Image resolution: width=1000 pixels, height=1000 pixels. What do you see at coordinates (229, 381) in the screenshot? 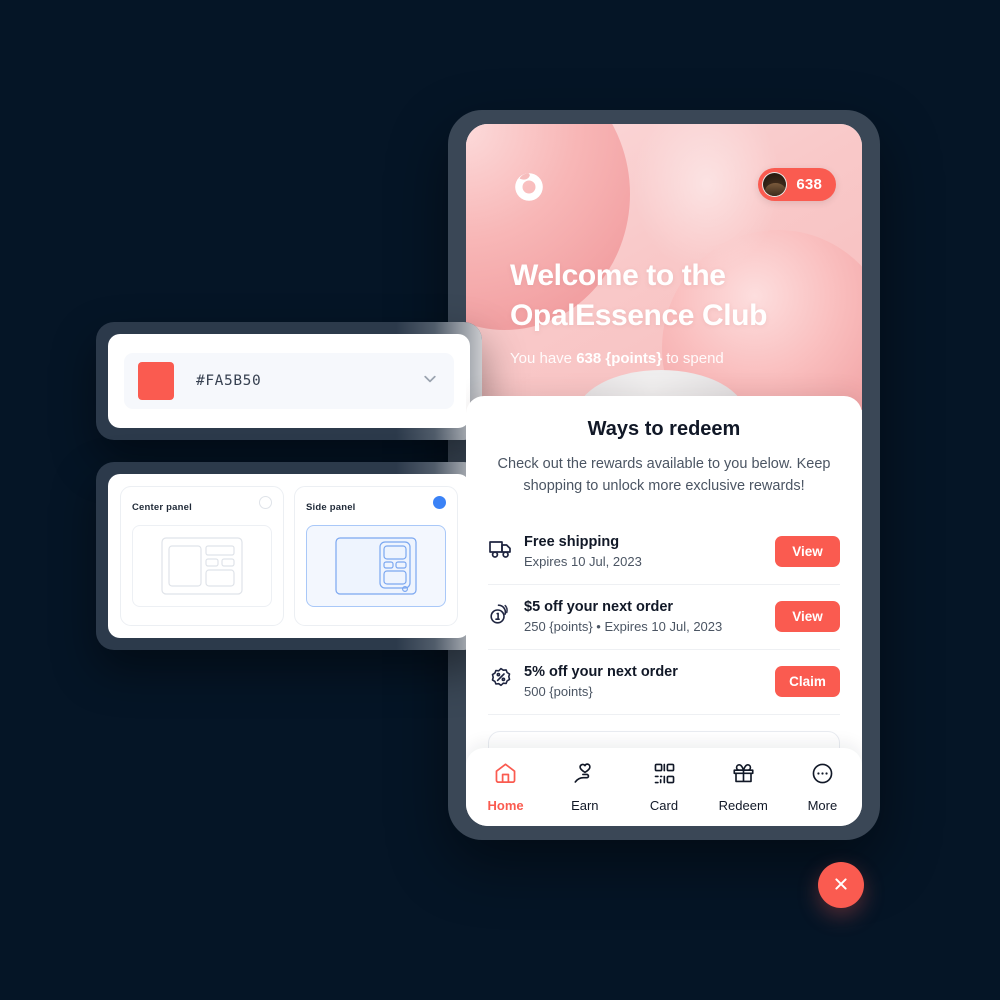
I see `color-hex-value: #FA5B50` at bounding box center [229, 381].